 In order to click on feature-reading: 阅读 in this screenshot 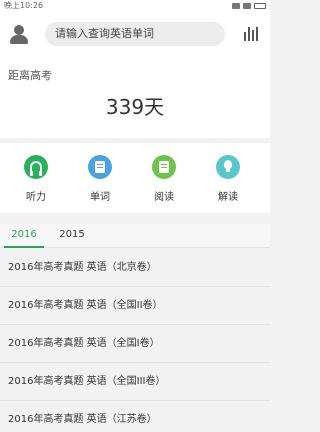, I will do `click(164, 183)`.